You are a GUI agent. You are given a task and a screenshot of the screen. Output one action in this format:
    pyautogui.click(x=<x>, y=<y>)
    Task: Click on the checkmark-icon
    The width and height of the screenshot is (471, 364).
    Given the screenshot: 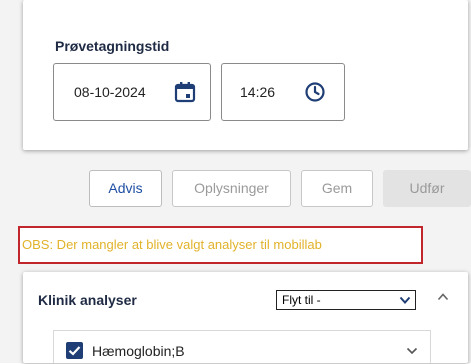 What is the action you would take?
    pyautogui.click(x=74, y=351)
    